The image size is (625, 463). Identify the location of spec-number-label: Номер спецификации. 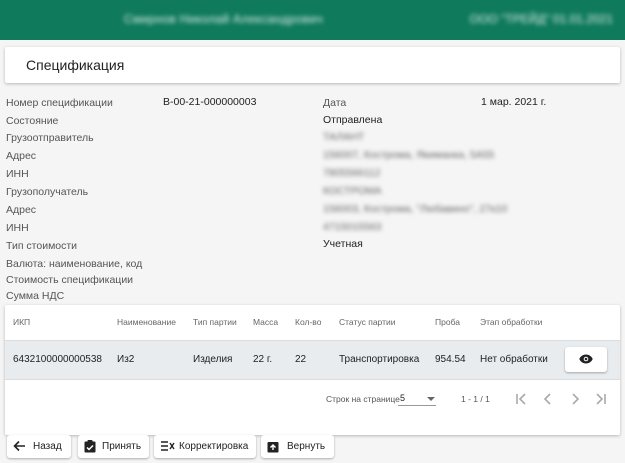
(59, 103).